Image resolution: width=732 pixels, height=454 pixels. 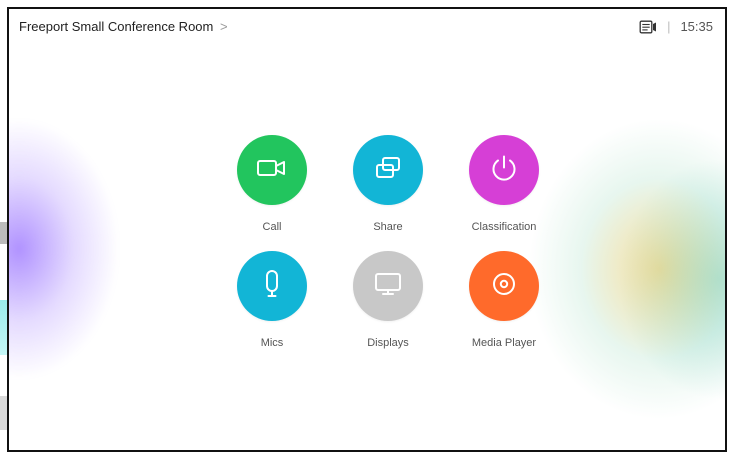 What do you see at coordinates (696, 26) in the screenshot?
I see `clock: 15:35` at bounding box center [696, 26].